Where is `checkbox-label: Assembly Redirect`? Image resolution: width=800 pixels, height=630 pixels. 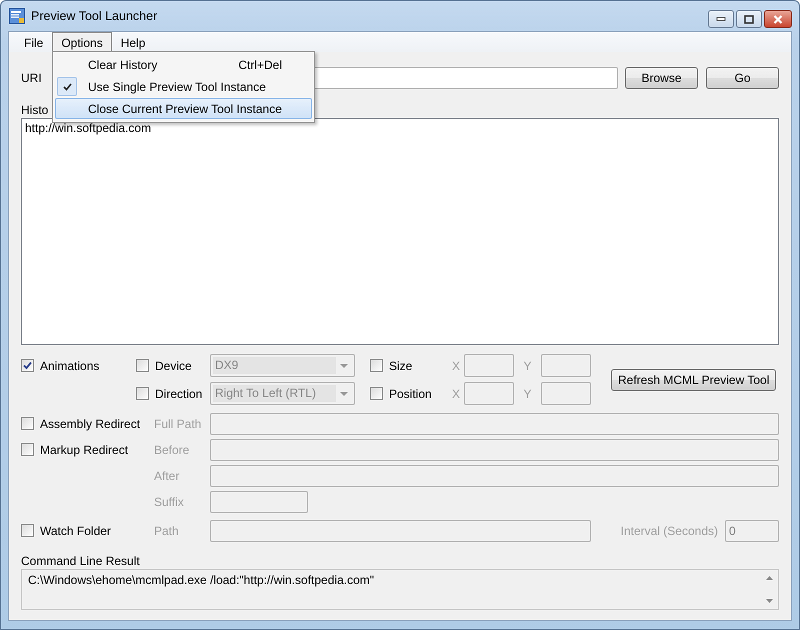
checkbox-label: Assembly Redirect is located at coordinates (90, 423).